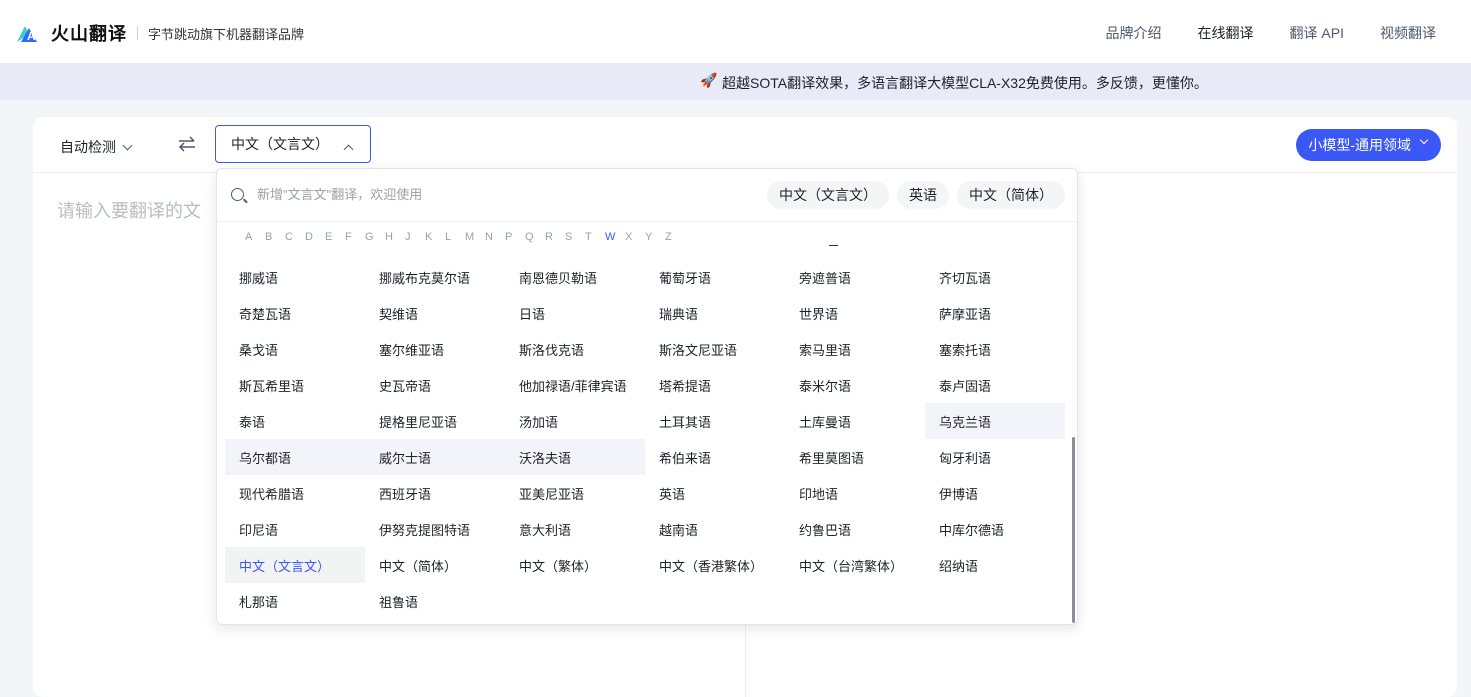  I want to click on model-select-button: 小模型-通用领域, so click(1368, 145).